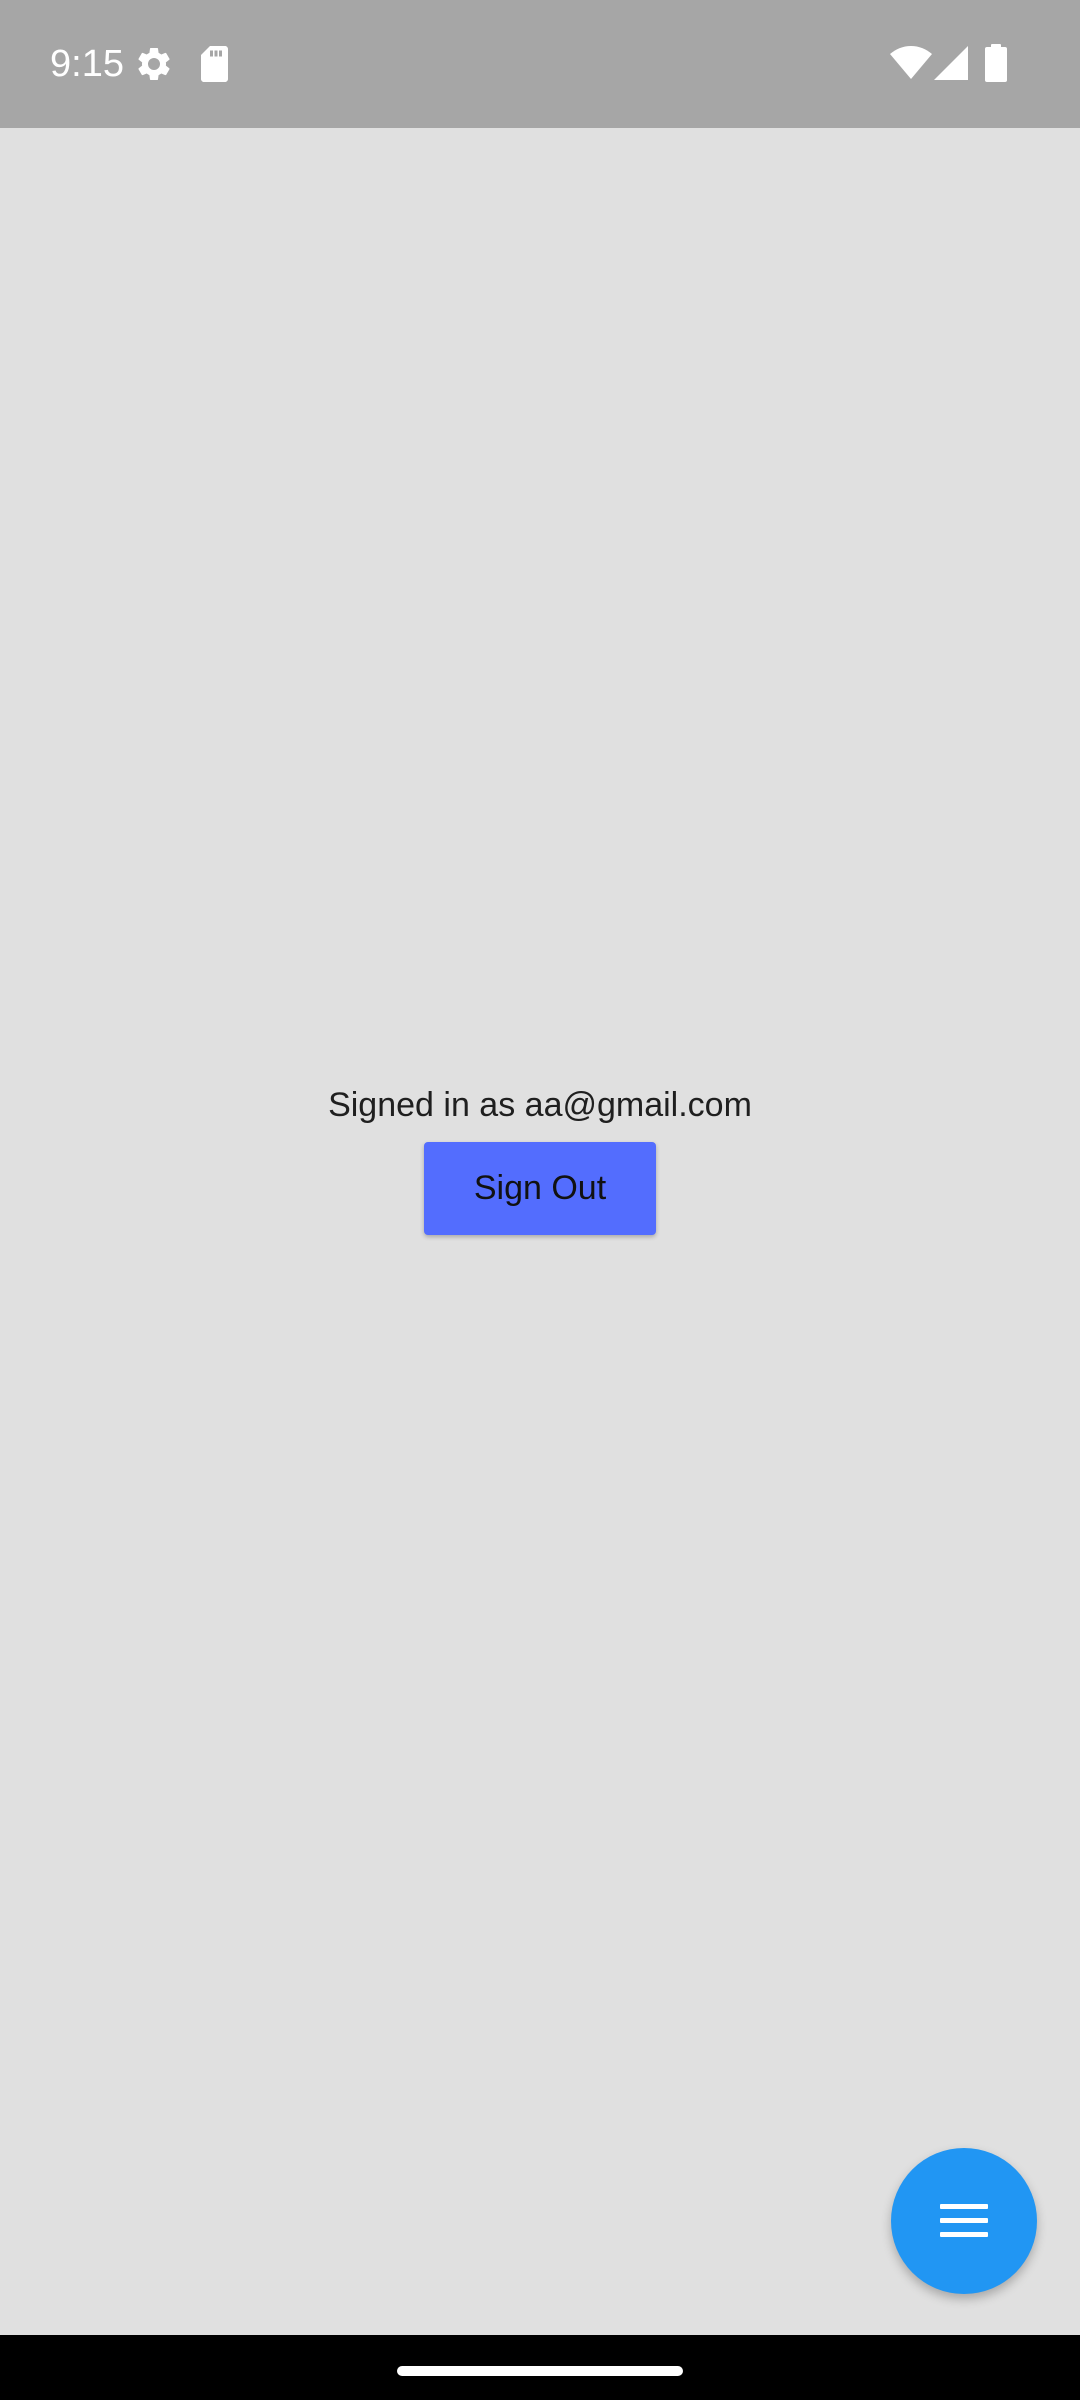  Describe the element at coordinates (951, 63) in the screenshot. I see `cell-signal-icon` at that location.